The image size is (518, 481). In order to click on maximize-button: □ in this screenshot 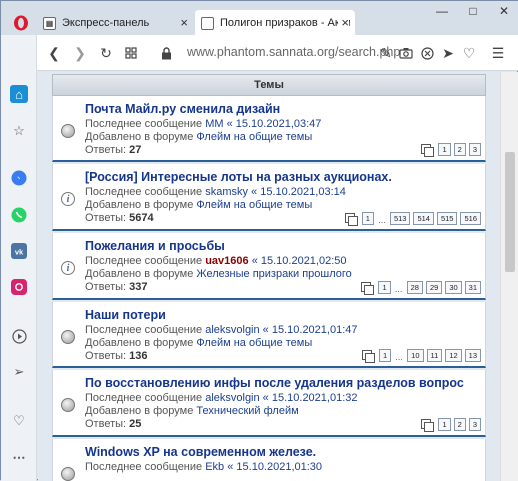, I will do `click(473, 11)`.